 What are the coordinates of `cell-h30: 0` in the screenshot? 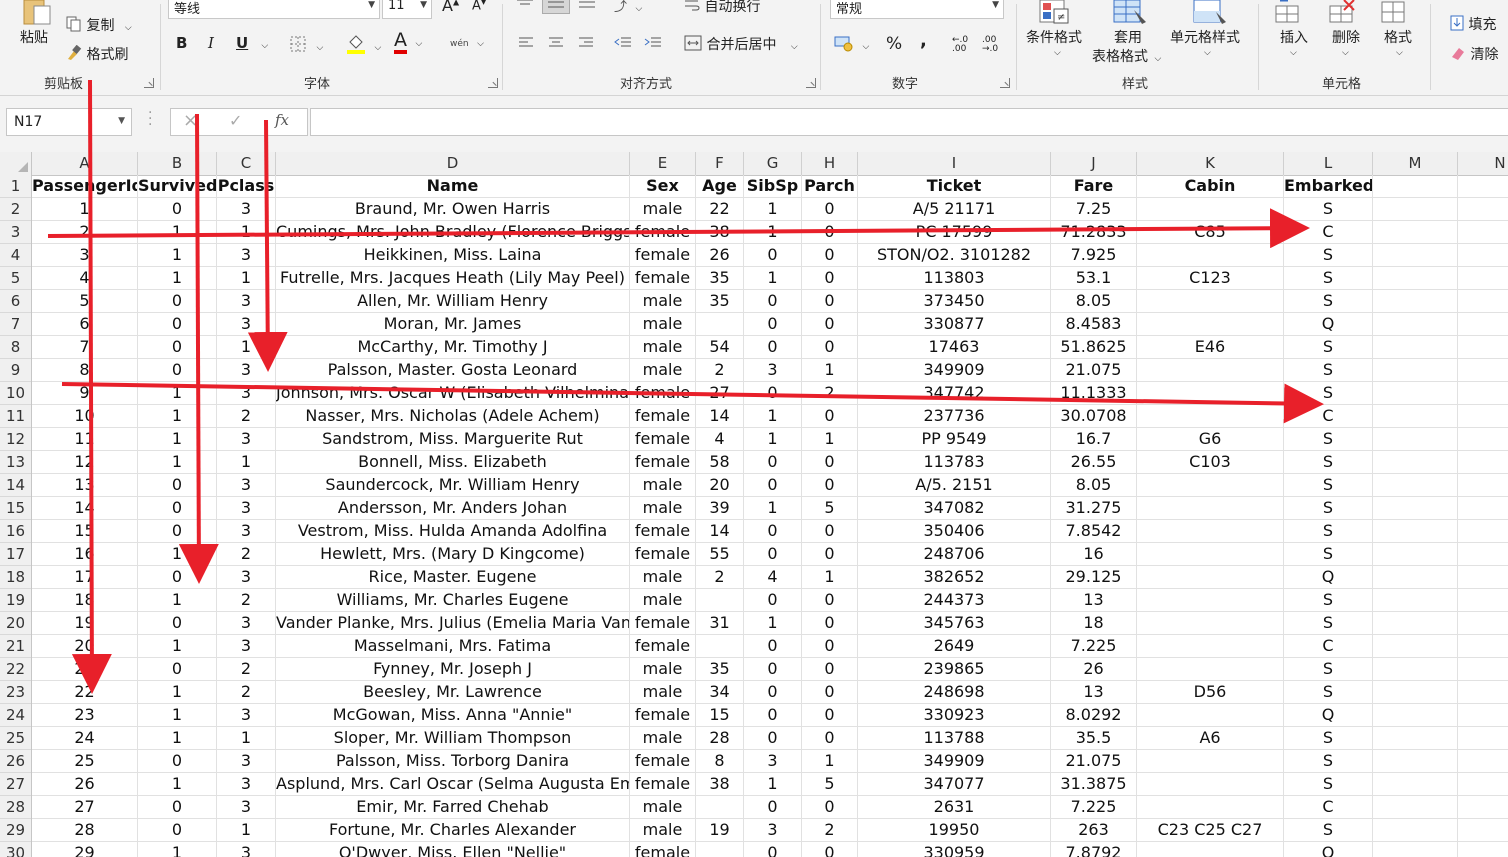 It's located at (830, 849).